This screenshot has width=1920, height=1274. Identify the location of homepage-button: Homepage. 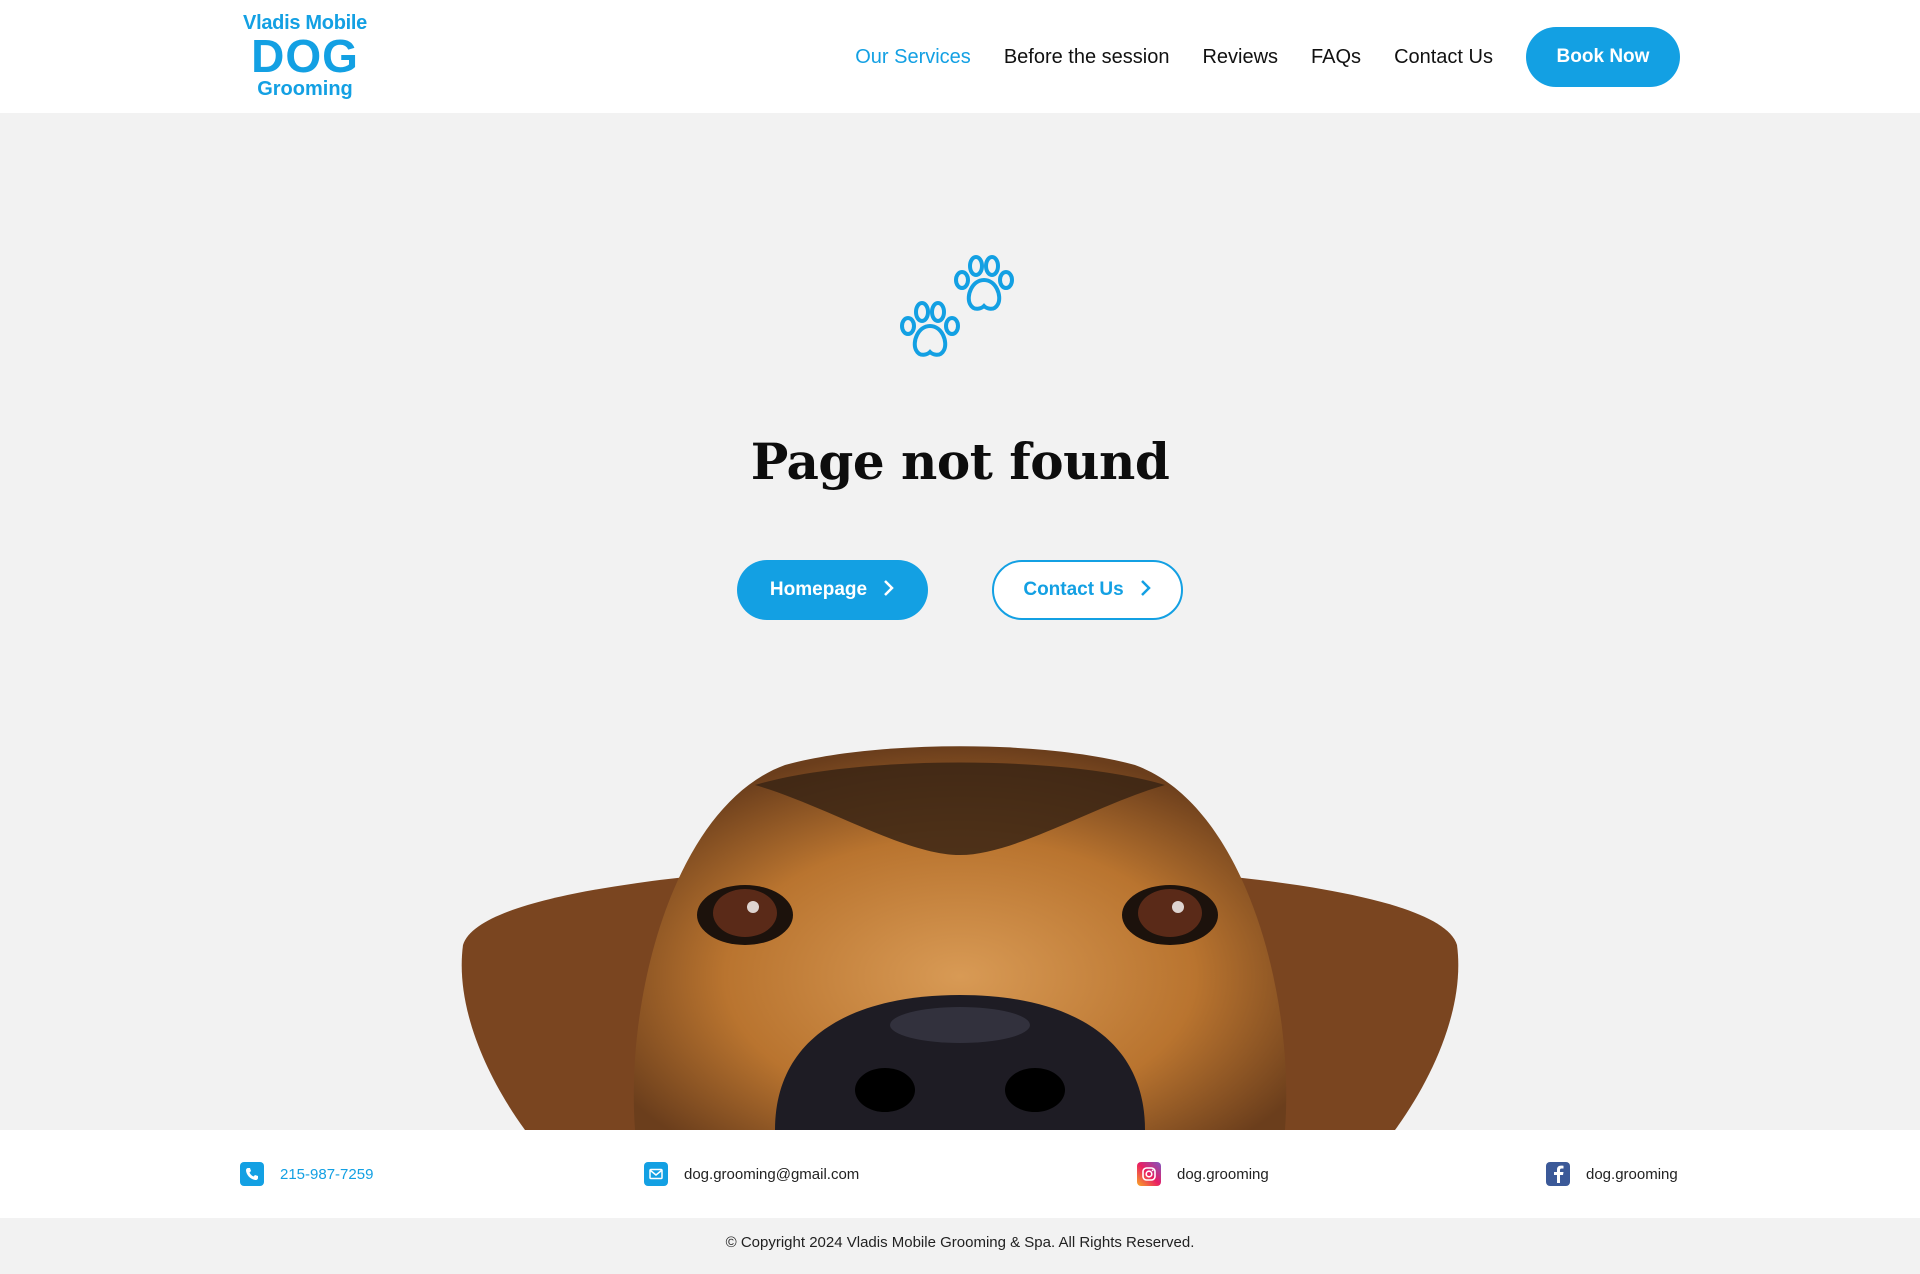
(832, 590).